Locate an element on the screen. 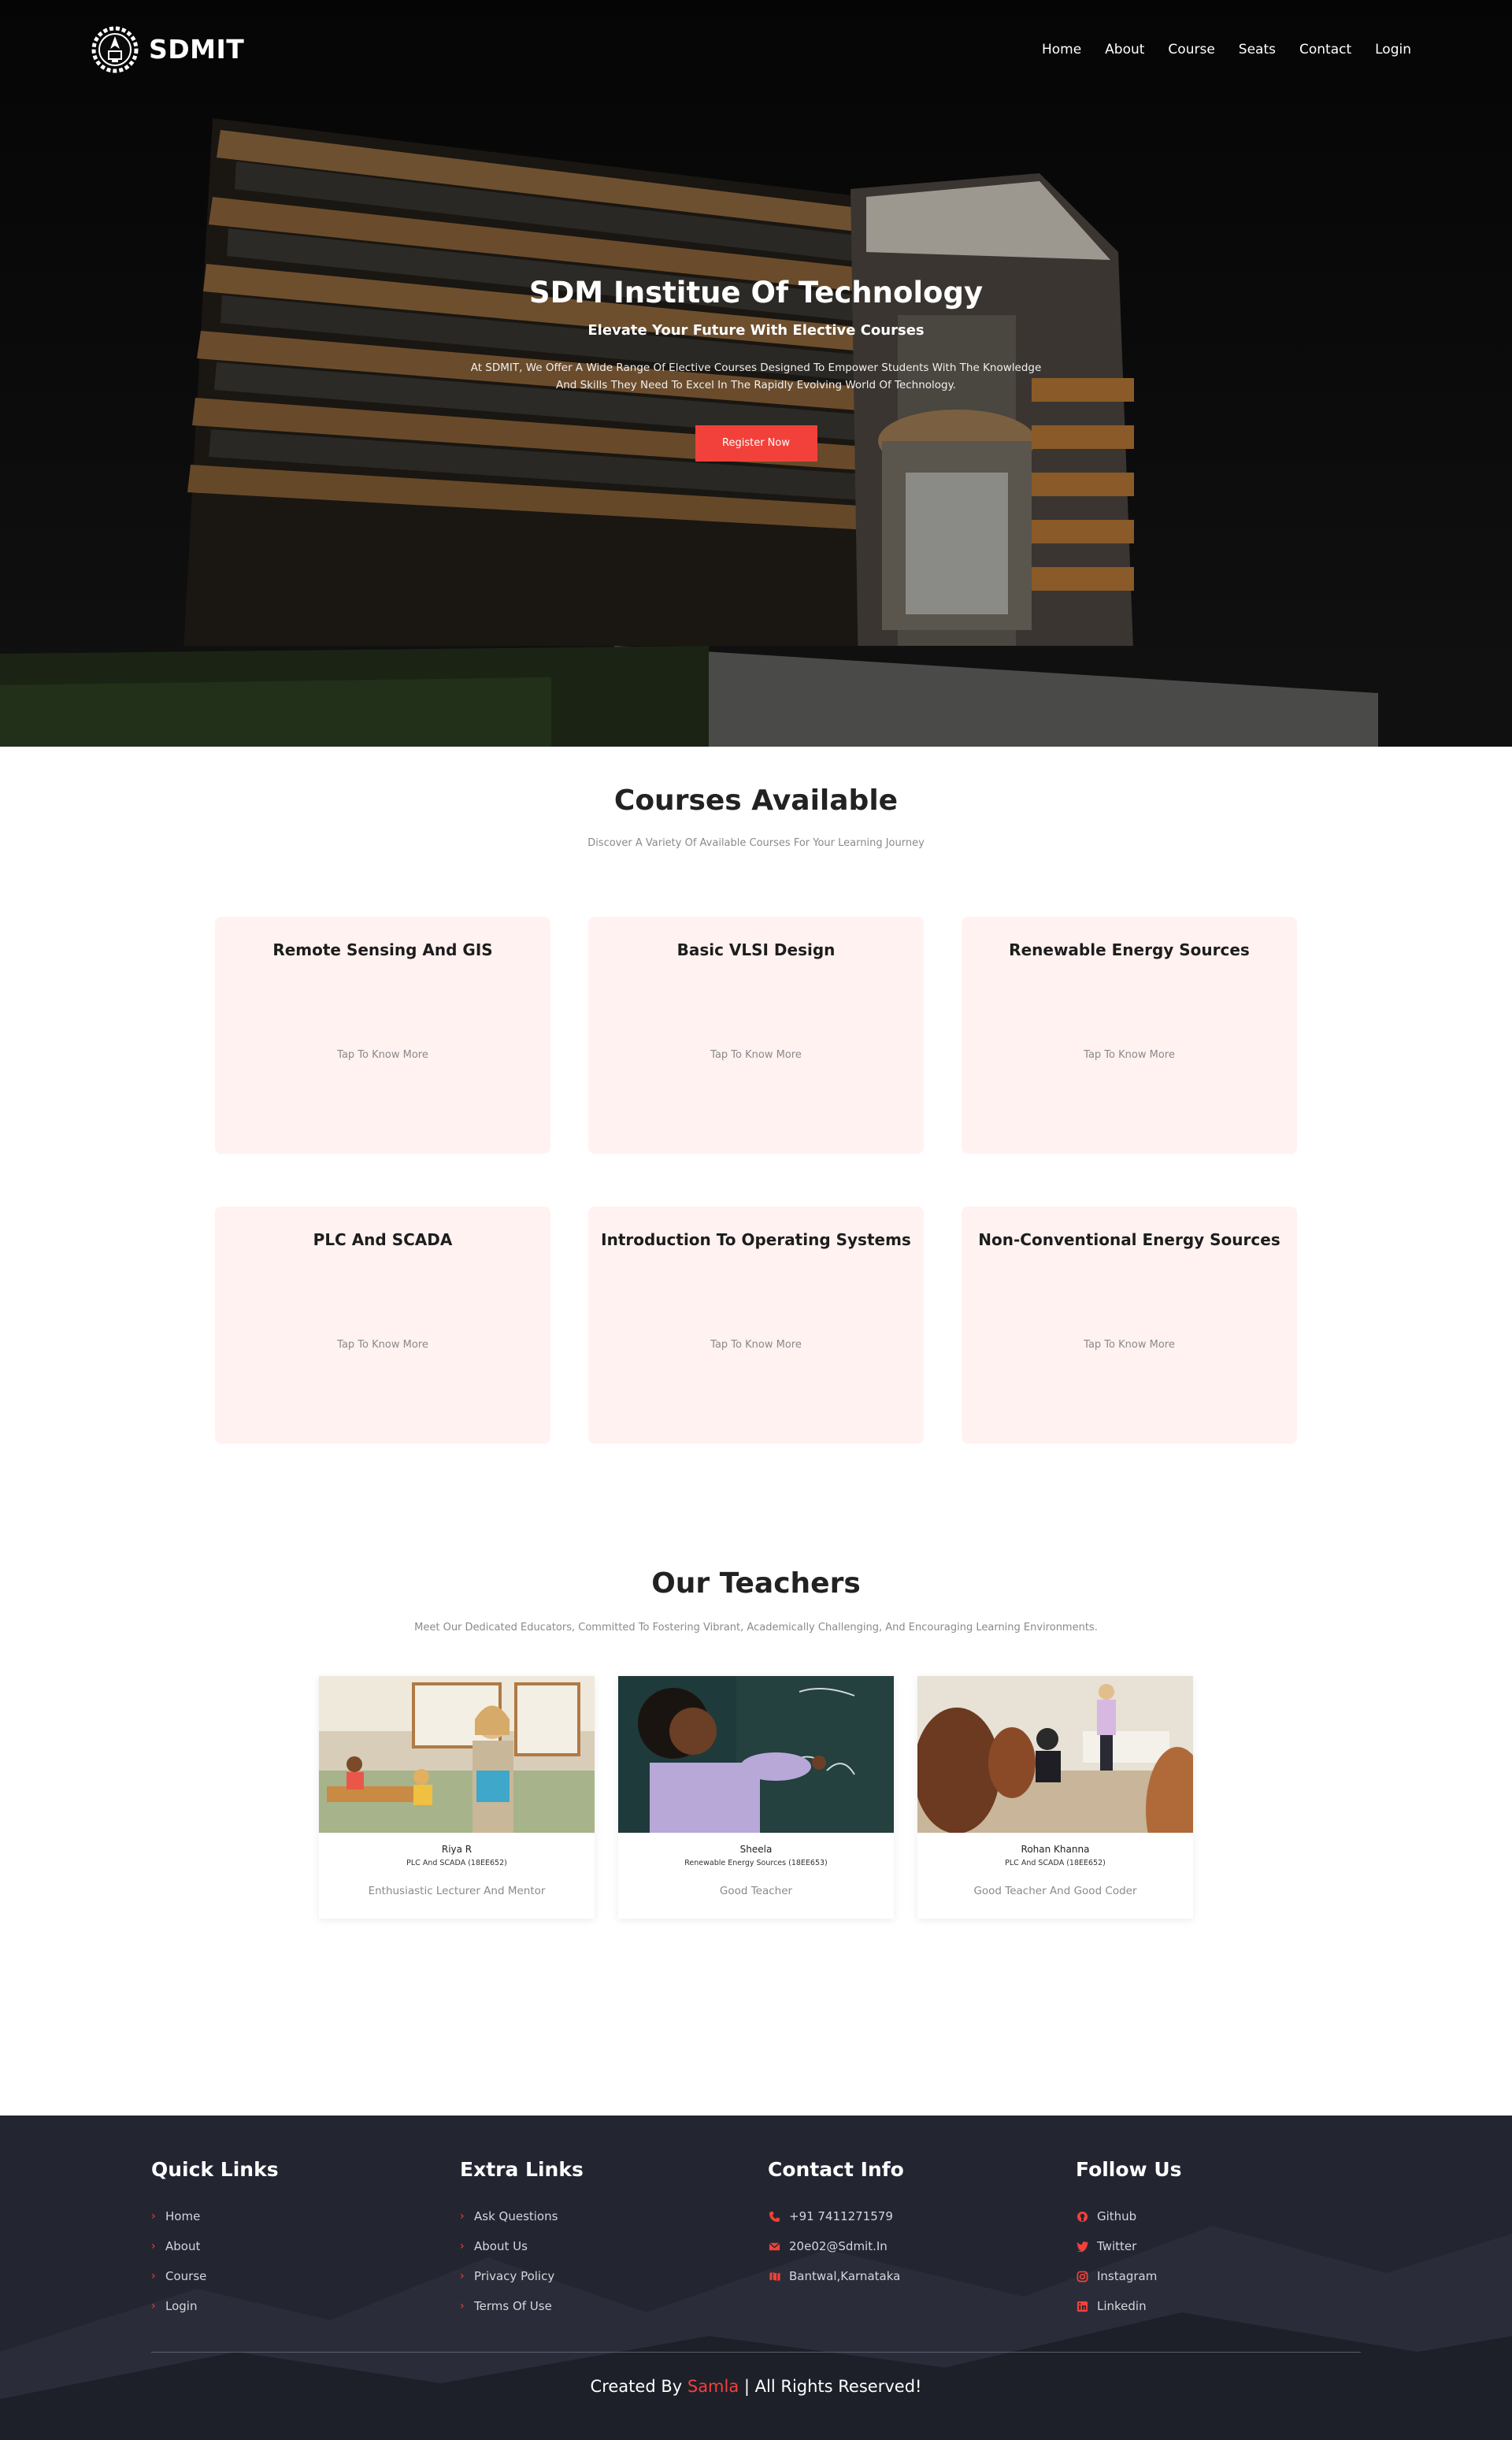 The height and width of the screenshot is (2440, 1512). contact-info-title: Contact Info is located at coordinates (836, 2169).